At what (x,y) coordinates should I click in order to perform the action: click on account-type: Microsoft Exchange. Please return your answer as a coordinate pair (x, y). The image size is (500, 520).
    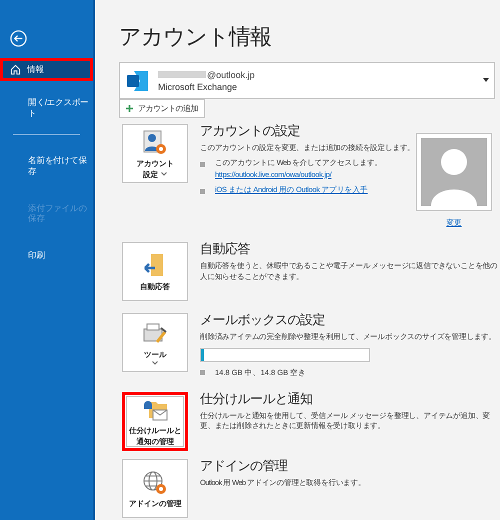
    Looking at the image, I should click on (198, 87).